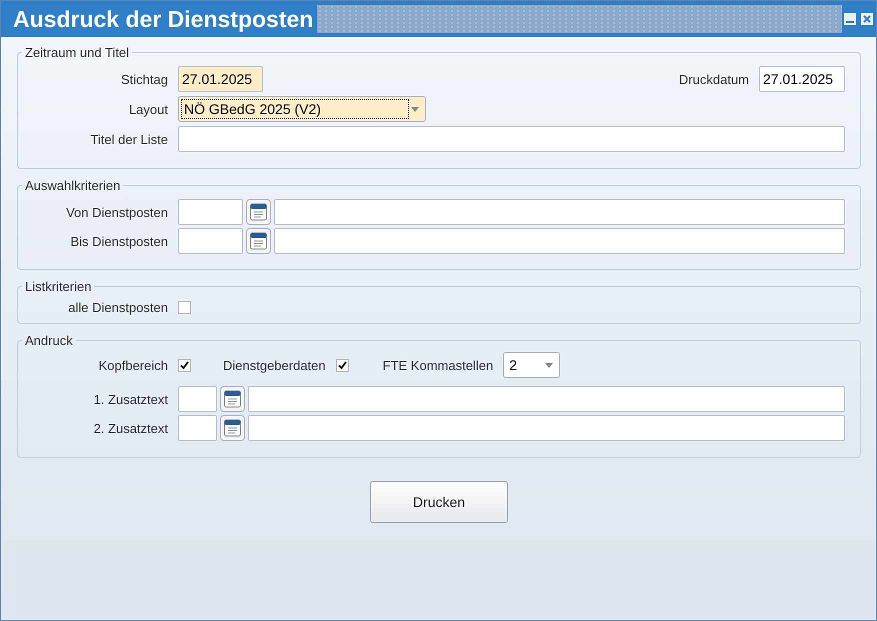 This screenshot has width=877, height=621. I want to click on field-label: Titel der Liste, so click(128, 139).